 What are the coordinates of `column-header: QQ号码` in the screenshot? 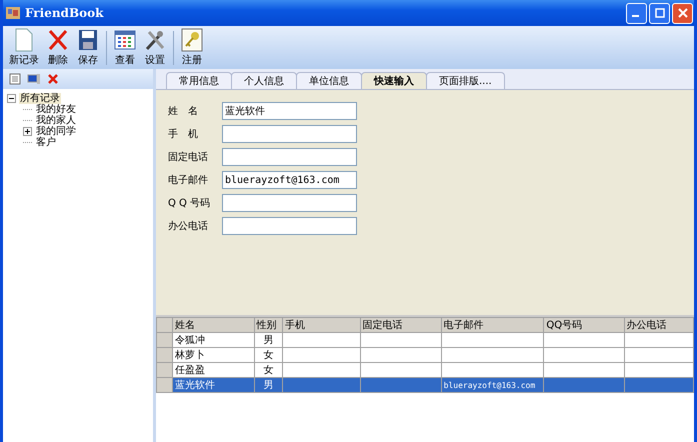 It's located at (584, 325).